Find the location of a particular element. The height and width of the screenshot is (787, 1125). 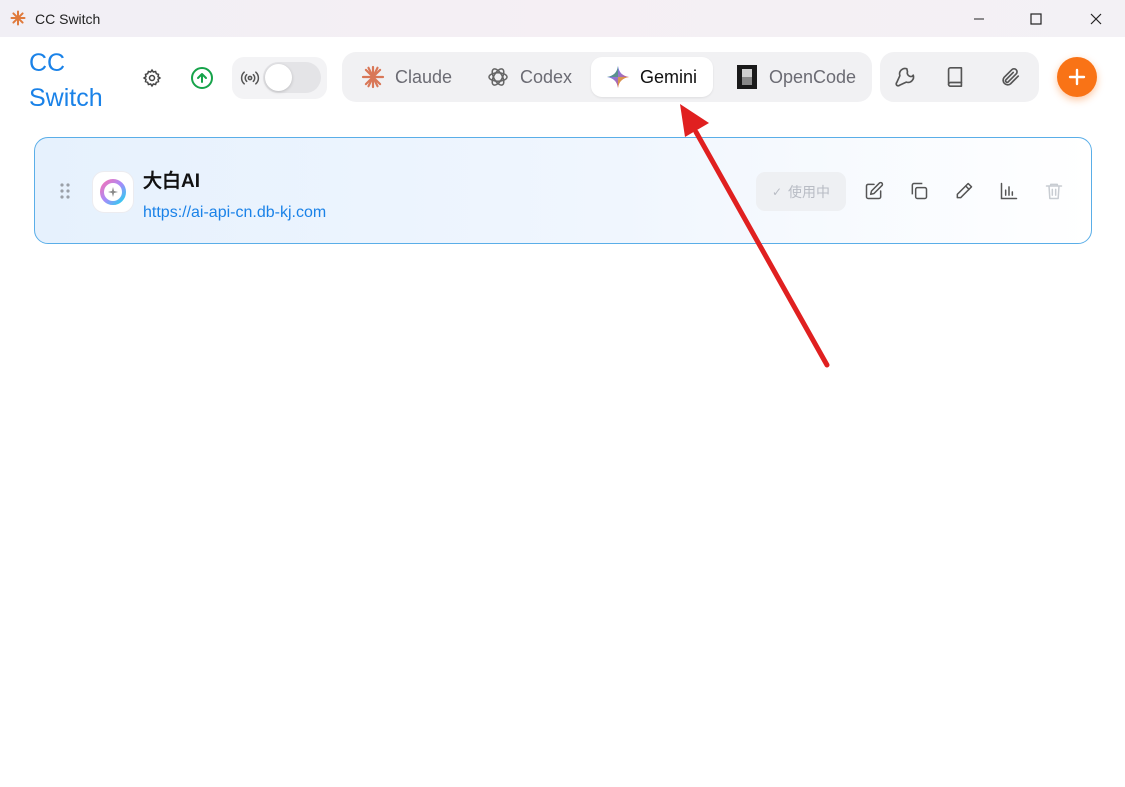

provider-logo-icon is located at coordinates (113, 192).